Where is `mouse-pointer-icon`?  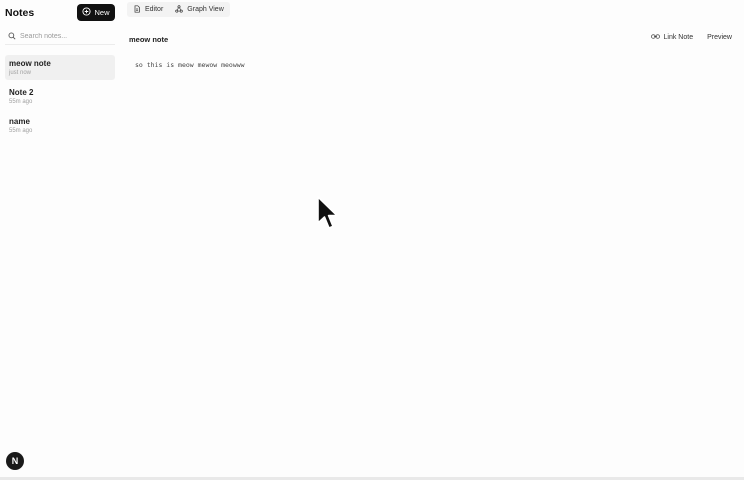
mouse-pointer-icon is located at coordinates (327, 212).